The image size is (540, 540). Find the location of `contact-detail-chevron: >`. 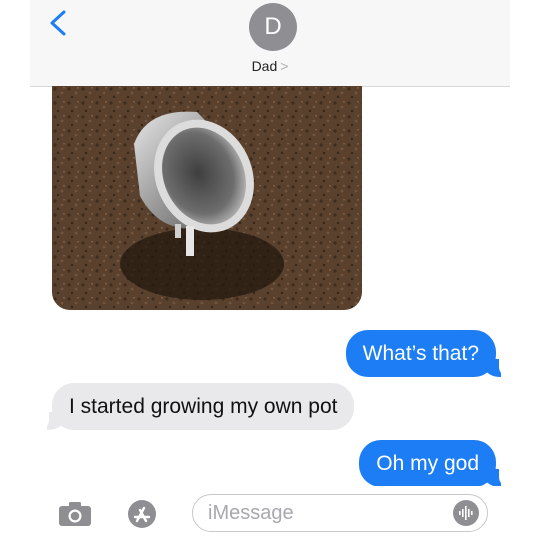

contact-detail-chevron: > is located at coordinates (284, 66).